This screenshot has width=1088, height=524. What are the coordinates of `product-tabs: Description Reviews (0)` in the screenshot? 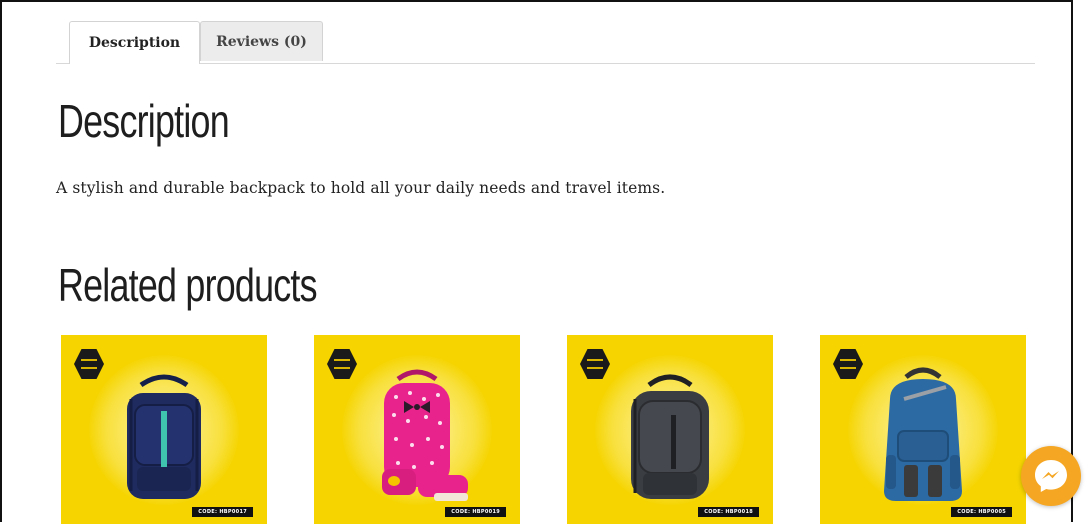 It's located at (545, 41).